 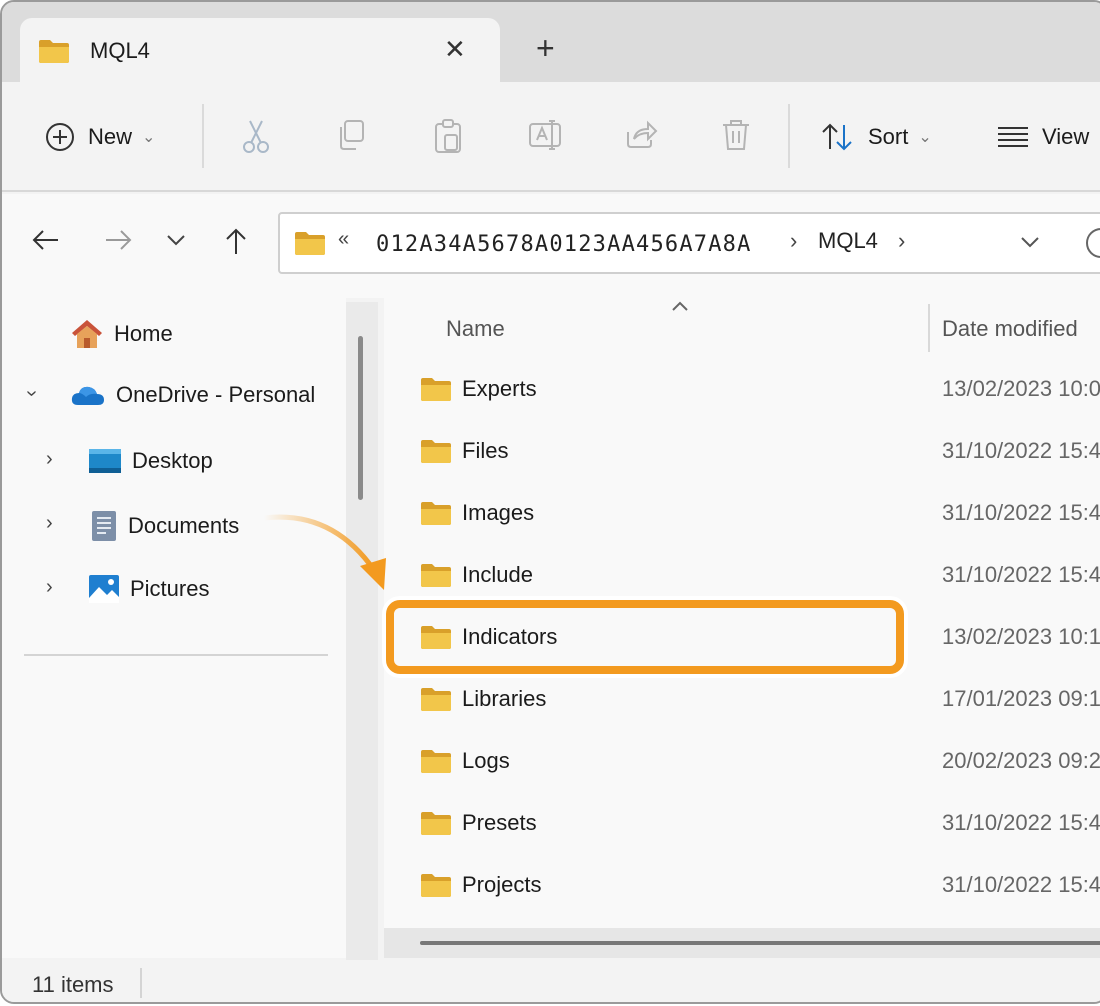 What do you see at coordinates (260, 50) in the screenshot?
I see `tab-mql4: MQL4 ✕` at bounding box center [260, 50].